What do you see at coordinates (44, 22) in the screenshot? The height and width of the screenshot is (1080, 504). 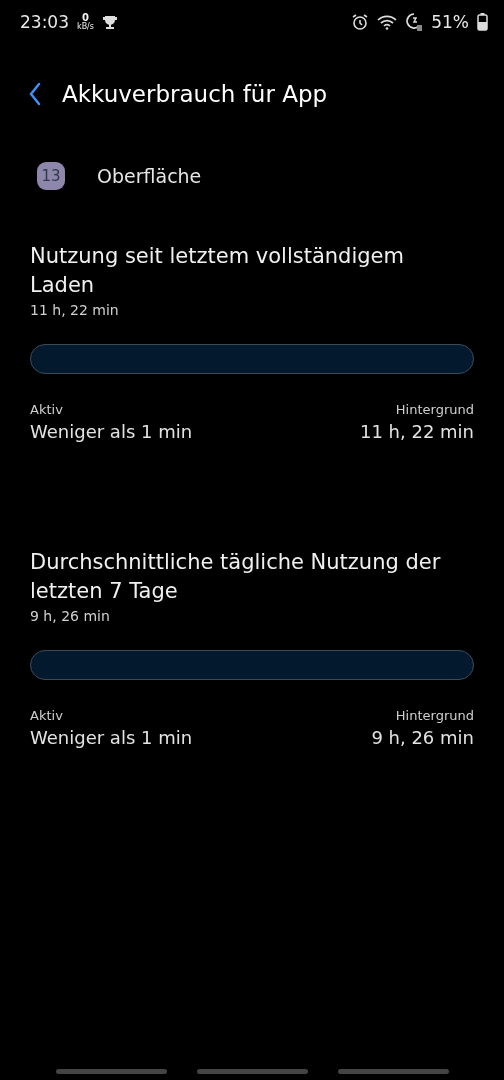 I see `status-time: 23:03` at bounding box center [44, 22].